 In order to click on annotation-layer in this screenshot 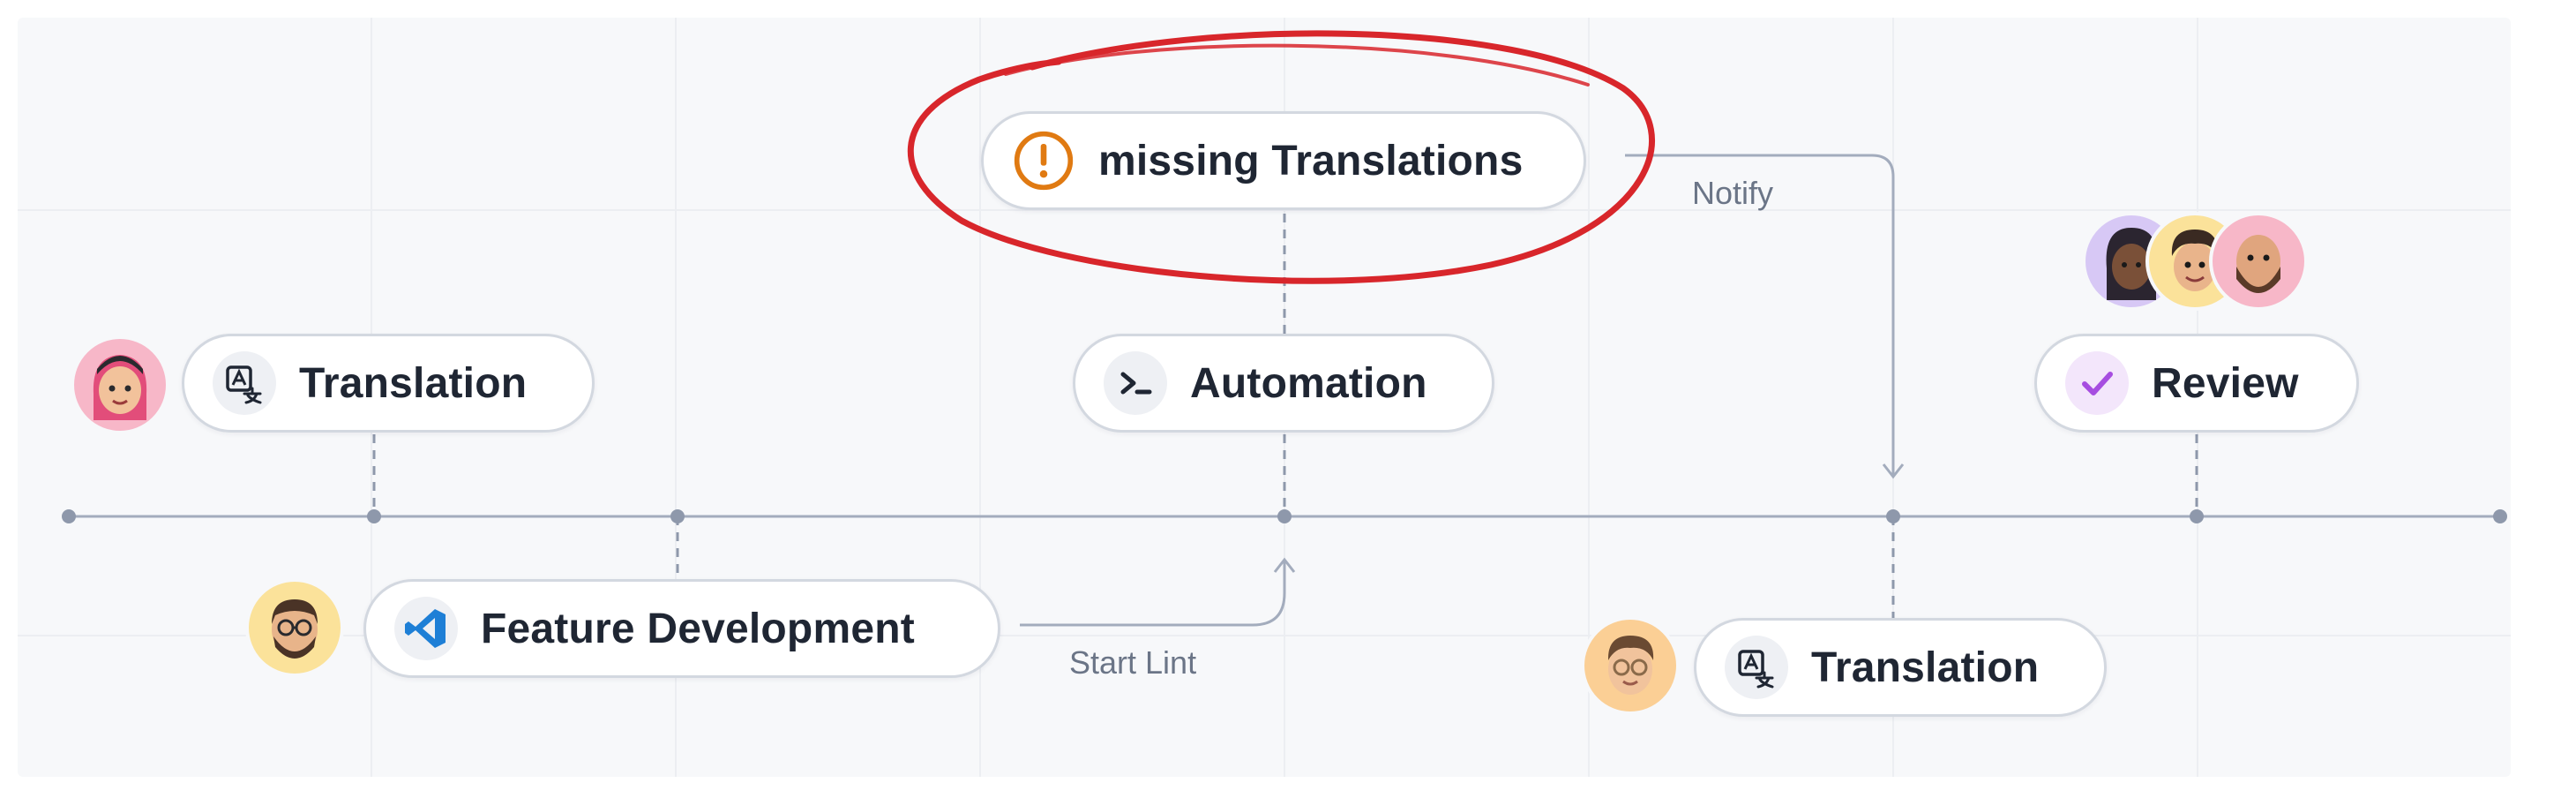, I will do `click(1281, 157)`.